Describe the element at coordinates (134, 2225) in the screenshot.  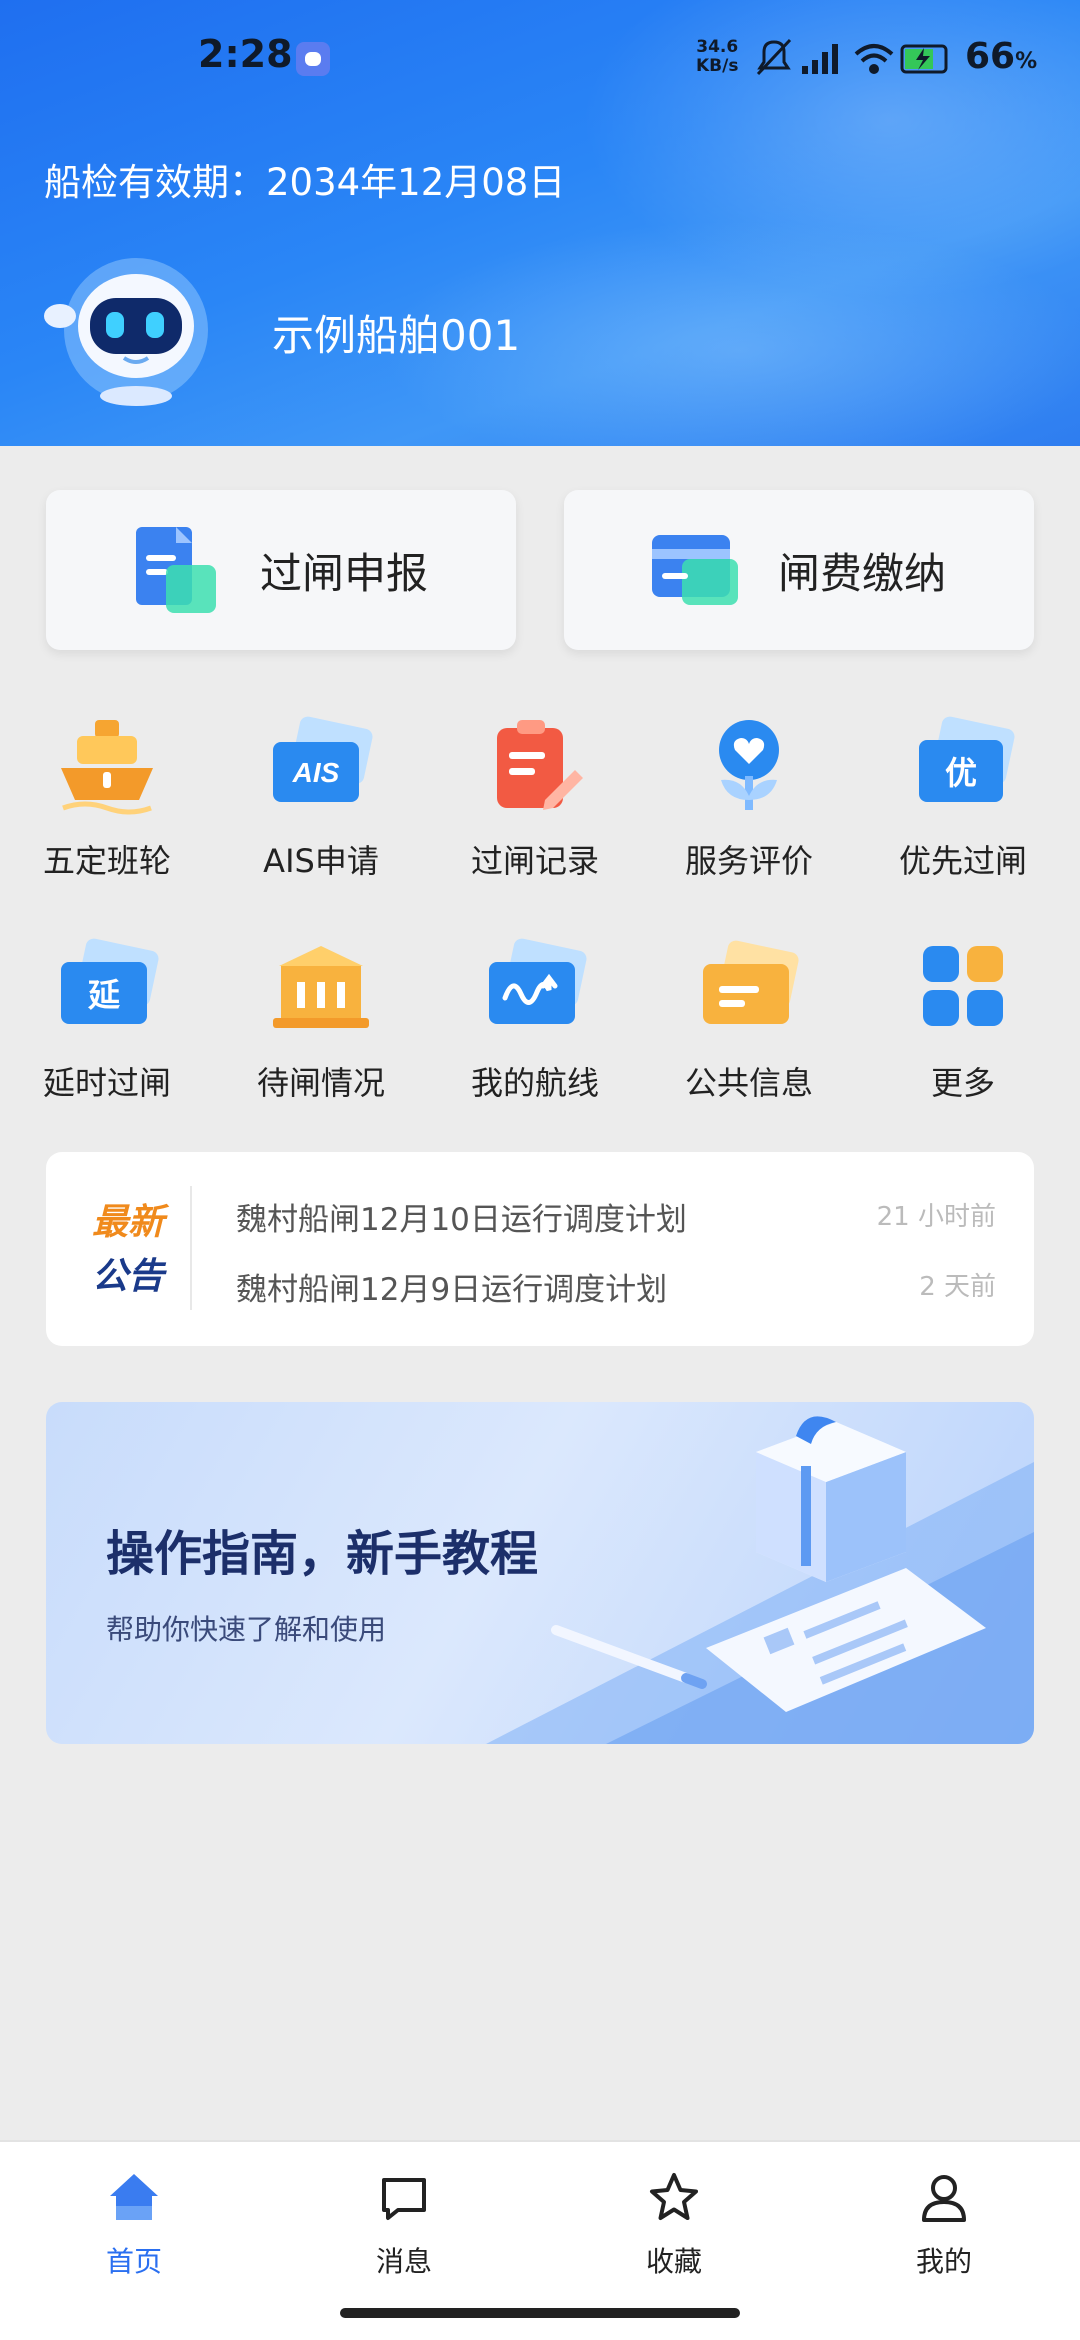
I see `tab-home: 首页` at that location.